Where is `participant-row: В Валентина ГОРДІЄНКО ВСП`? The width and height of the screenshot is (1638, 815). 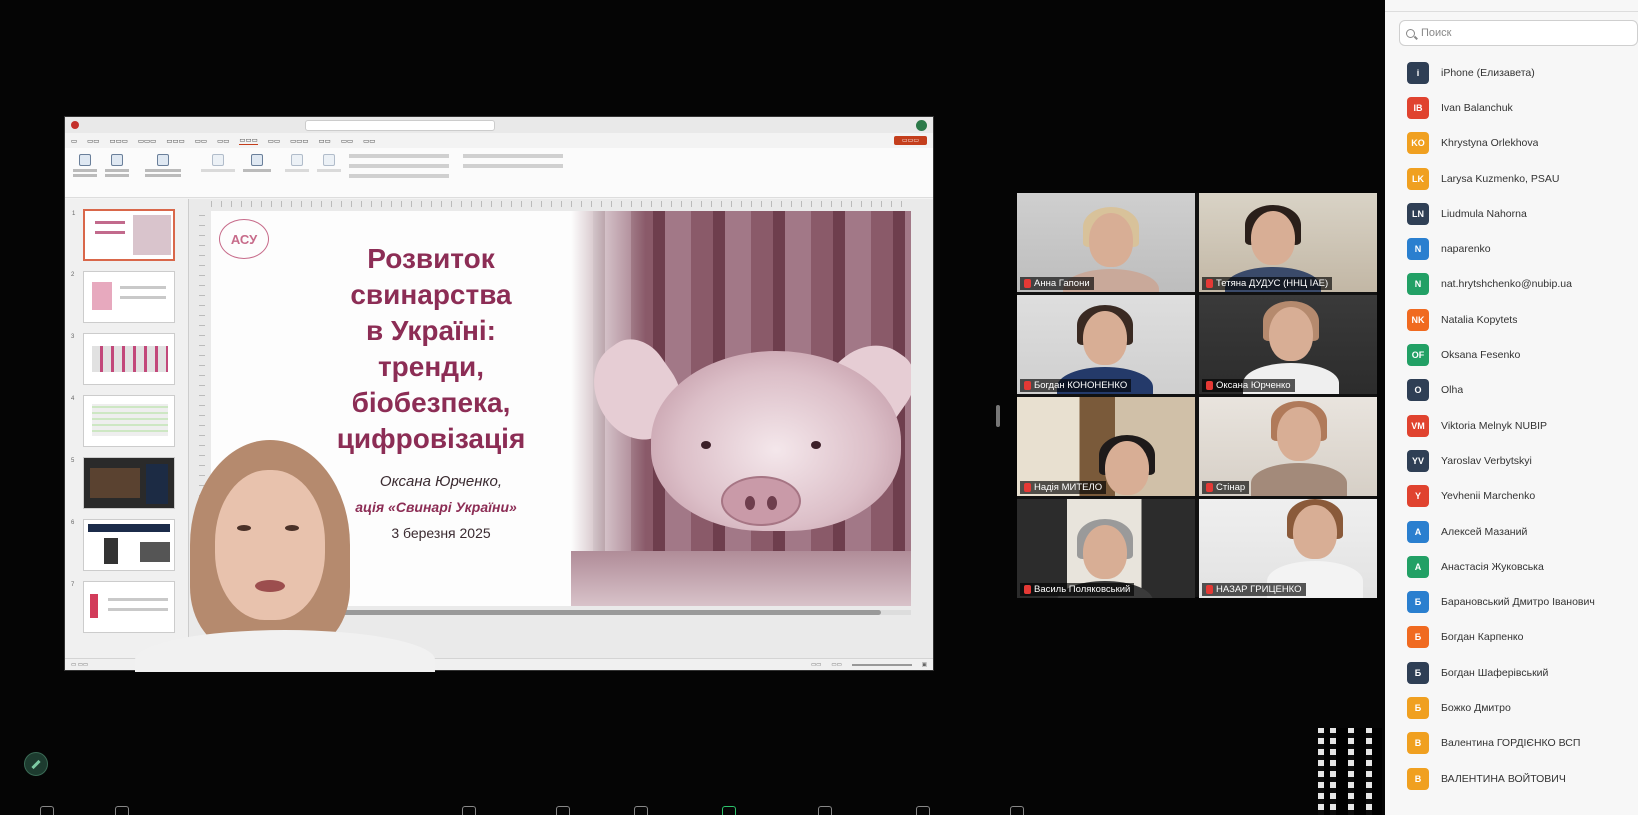
participant-row: В Валентина ГОРДІЄНКО ВСП is located at coordinates (1522, 743).